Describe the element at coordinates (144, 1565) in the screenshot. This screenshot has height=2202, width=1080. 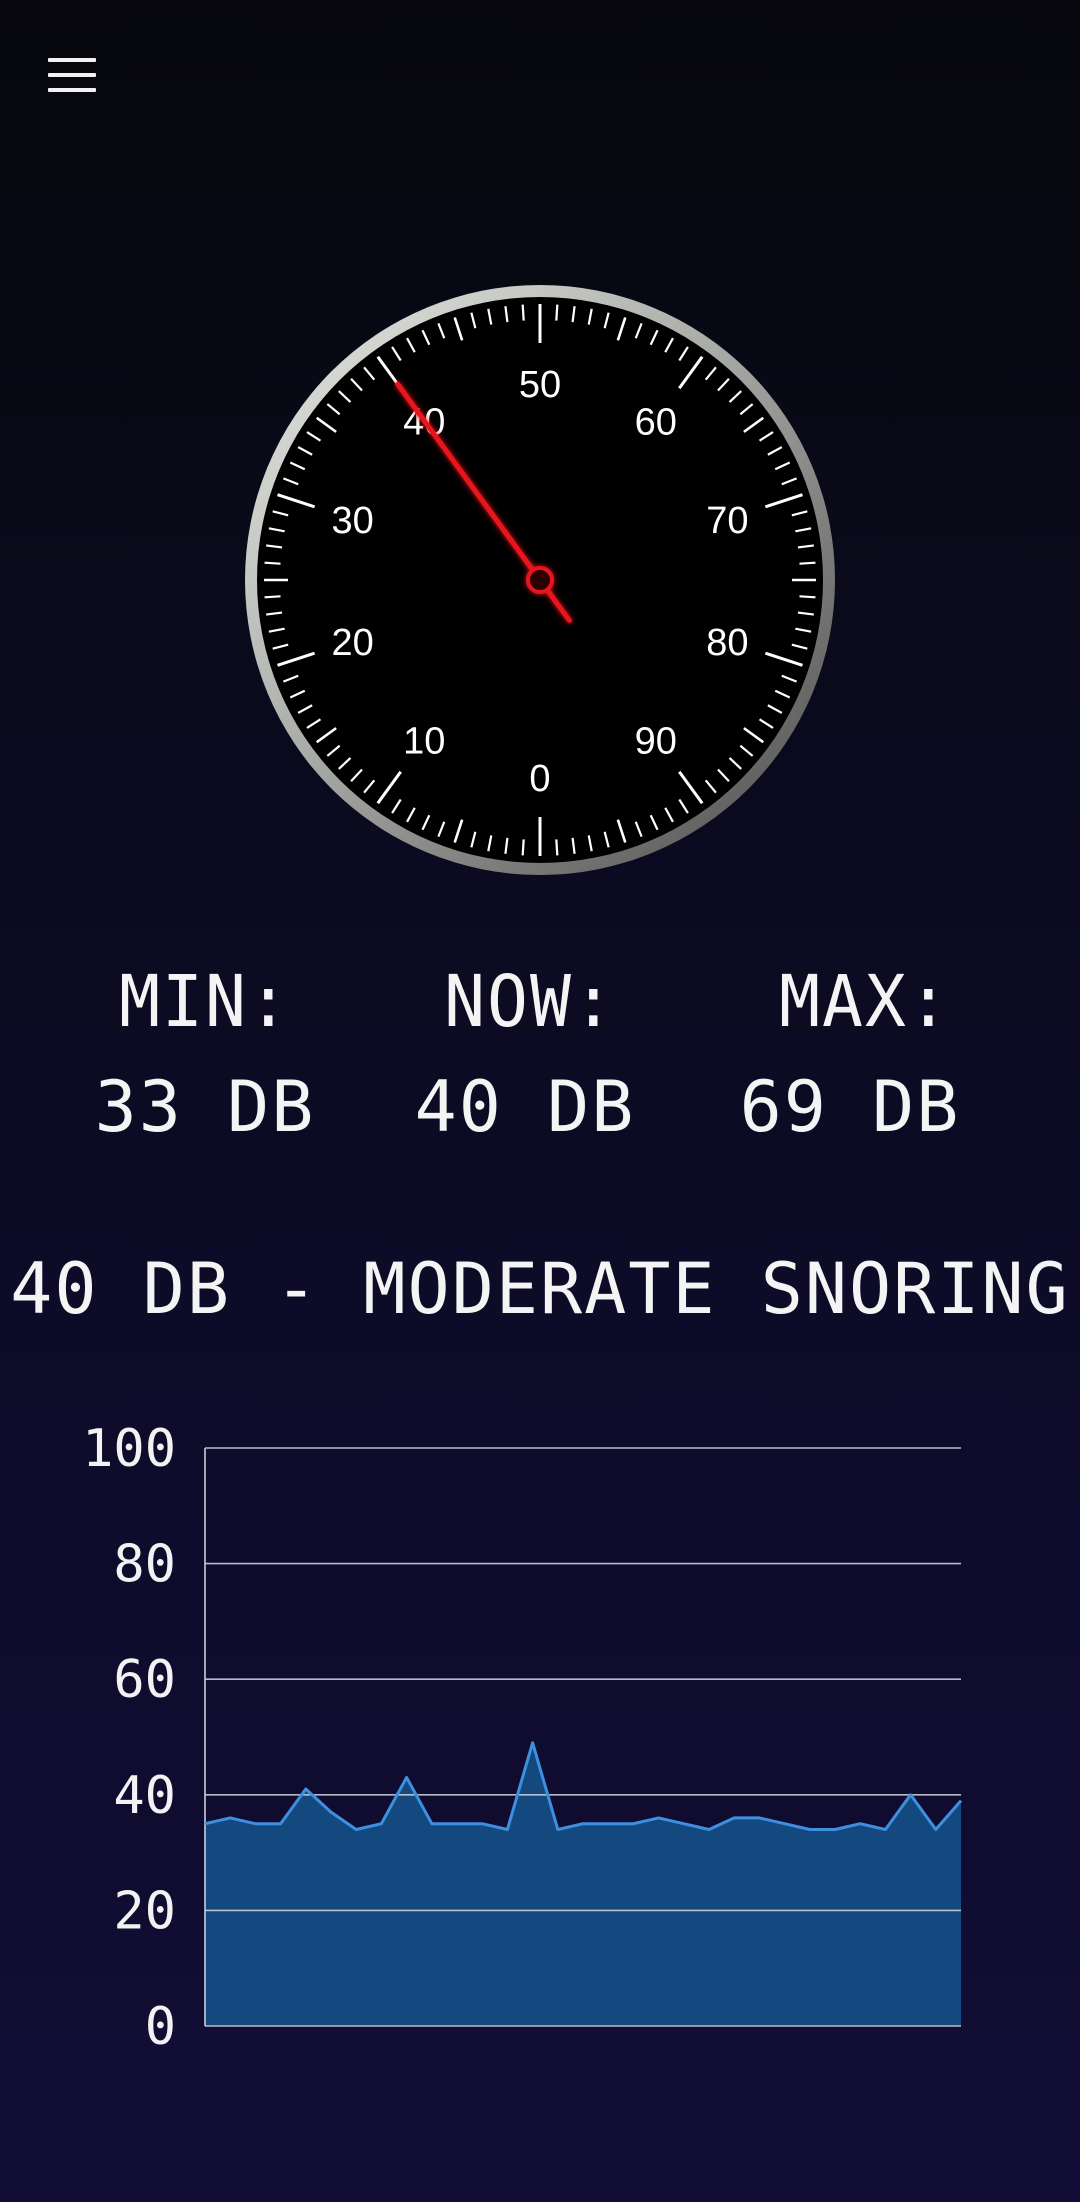
I see `chart-y-tick-label: 80` at that location.